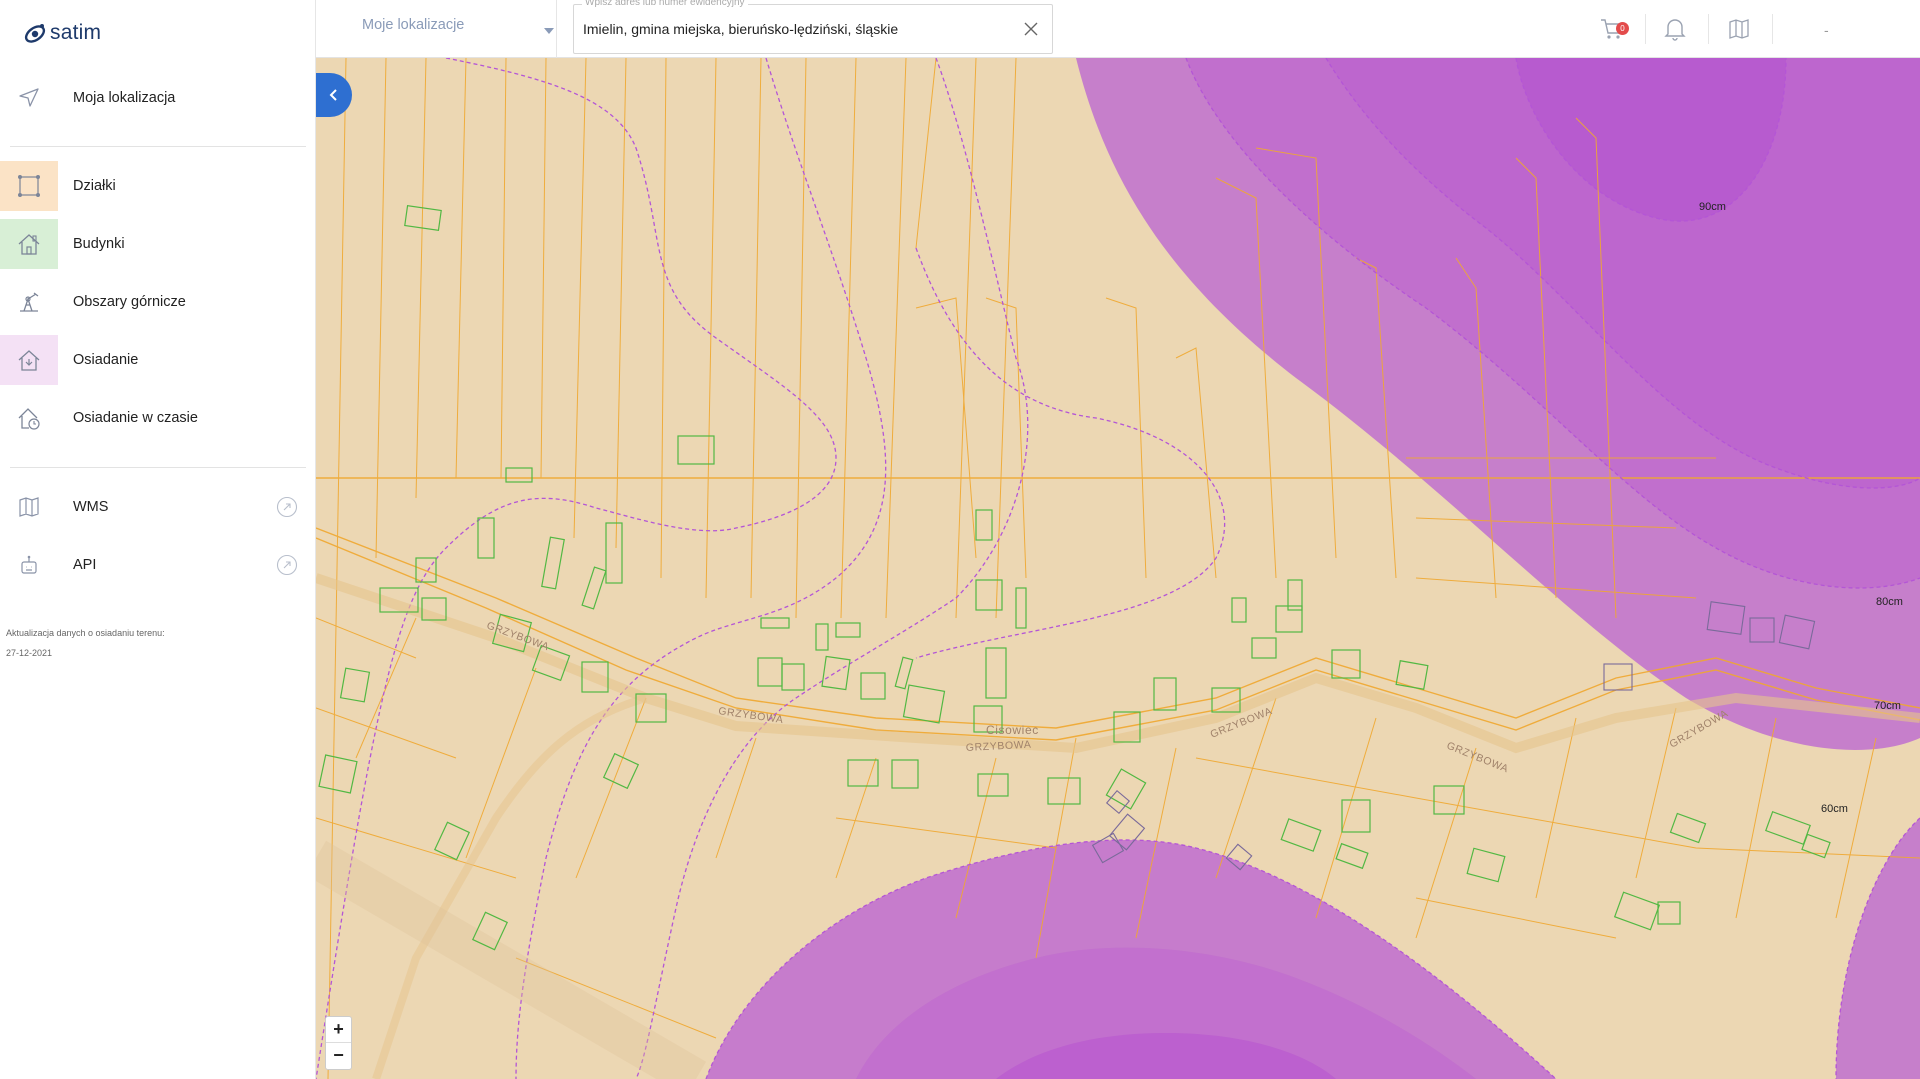  I want to click on contour-label: 90cm, so click(1712, 207).